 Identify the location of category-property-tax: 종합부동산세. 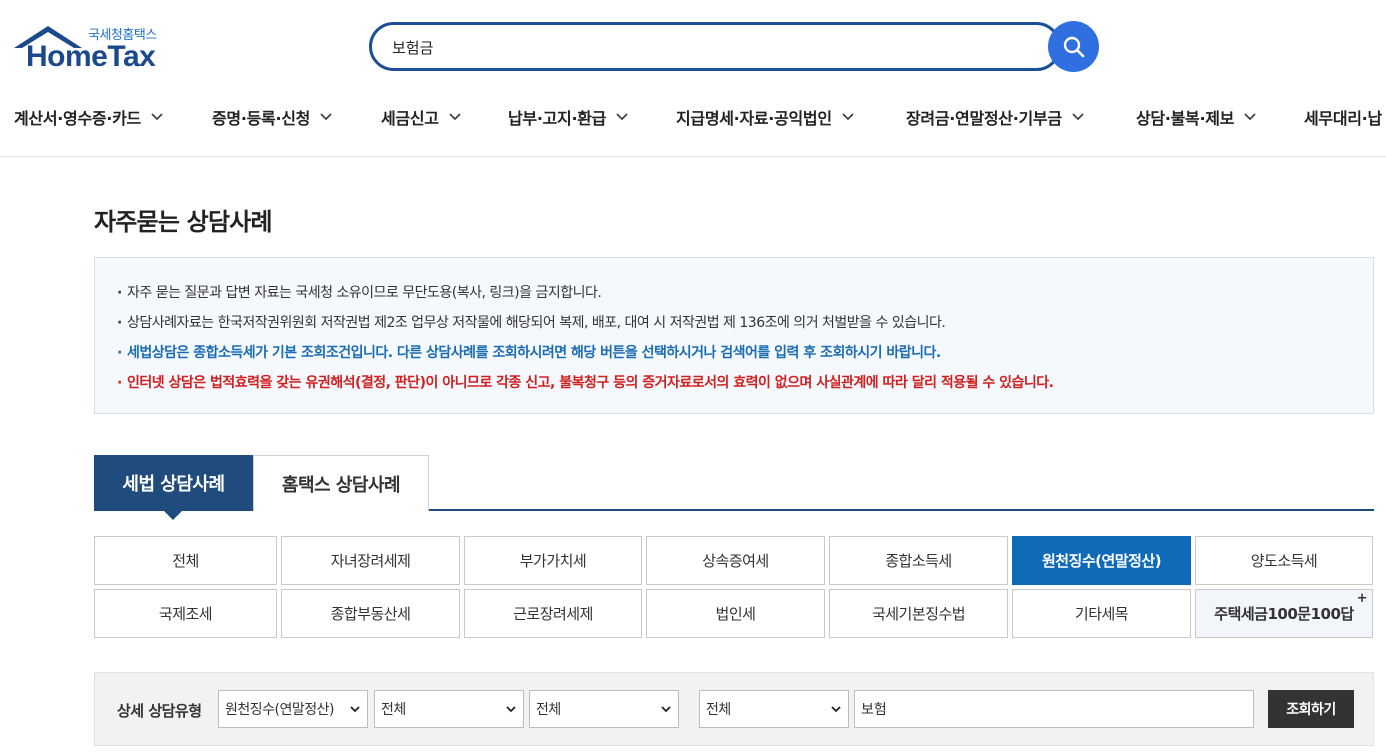
(370, 613).